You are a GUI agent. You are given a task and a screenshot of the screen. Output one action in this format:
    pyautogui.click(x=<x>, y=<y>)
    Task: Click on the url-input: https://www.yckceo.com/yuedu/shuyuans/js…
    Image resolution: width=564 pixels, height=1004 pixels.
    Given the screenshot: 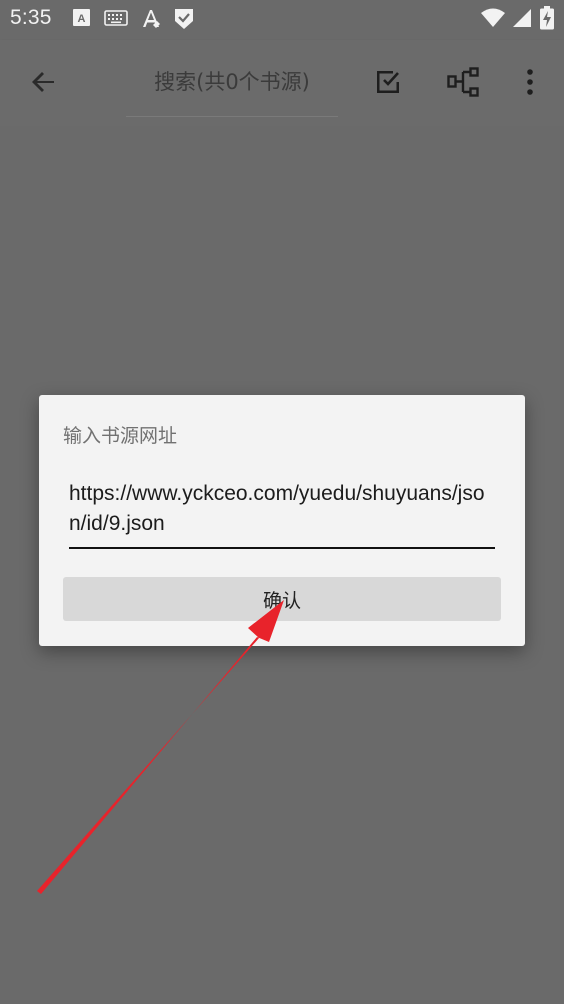 What is the action you would take?
    pyautogui.click(x=282, y=509)
    